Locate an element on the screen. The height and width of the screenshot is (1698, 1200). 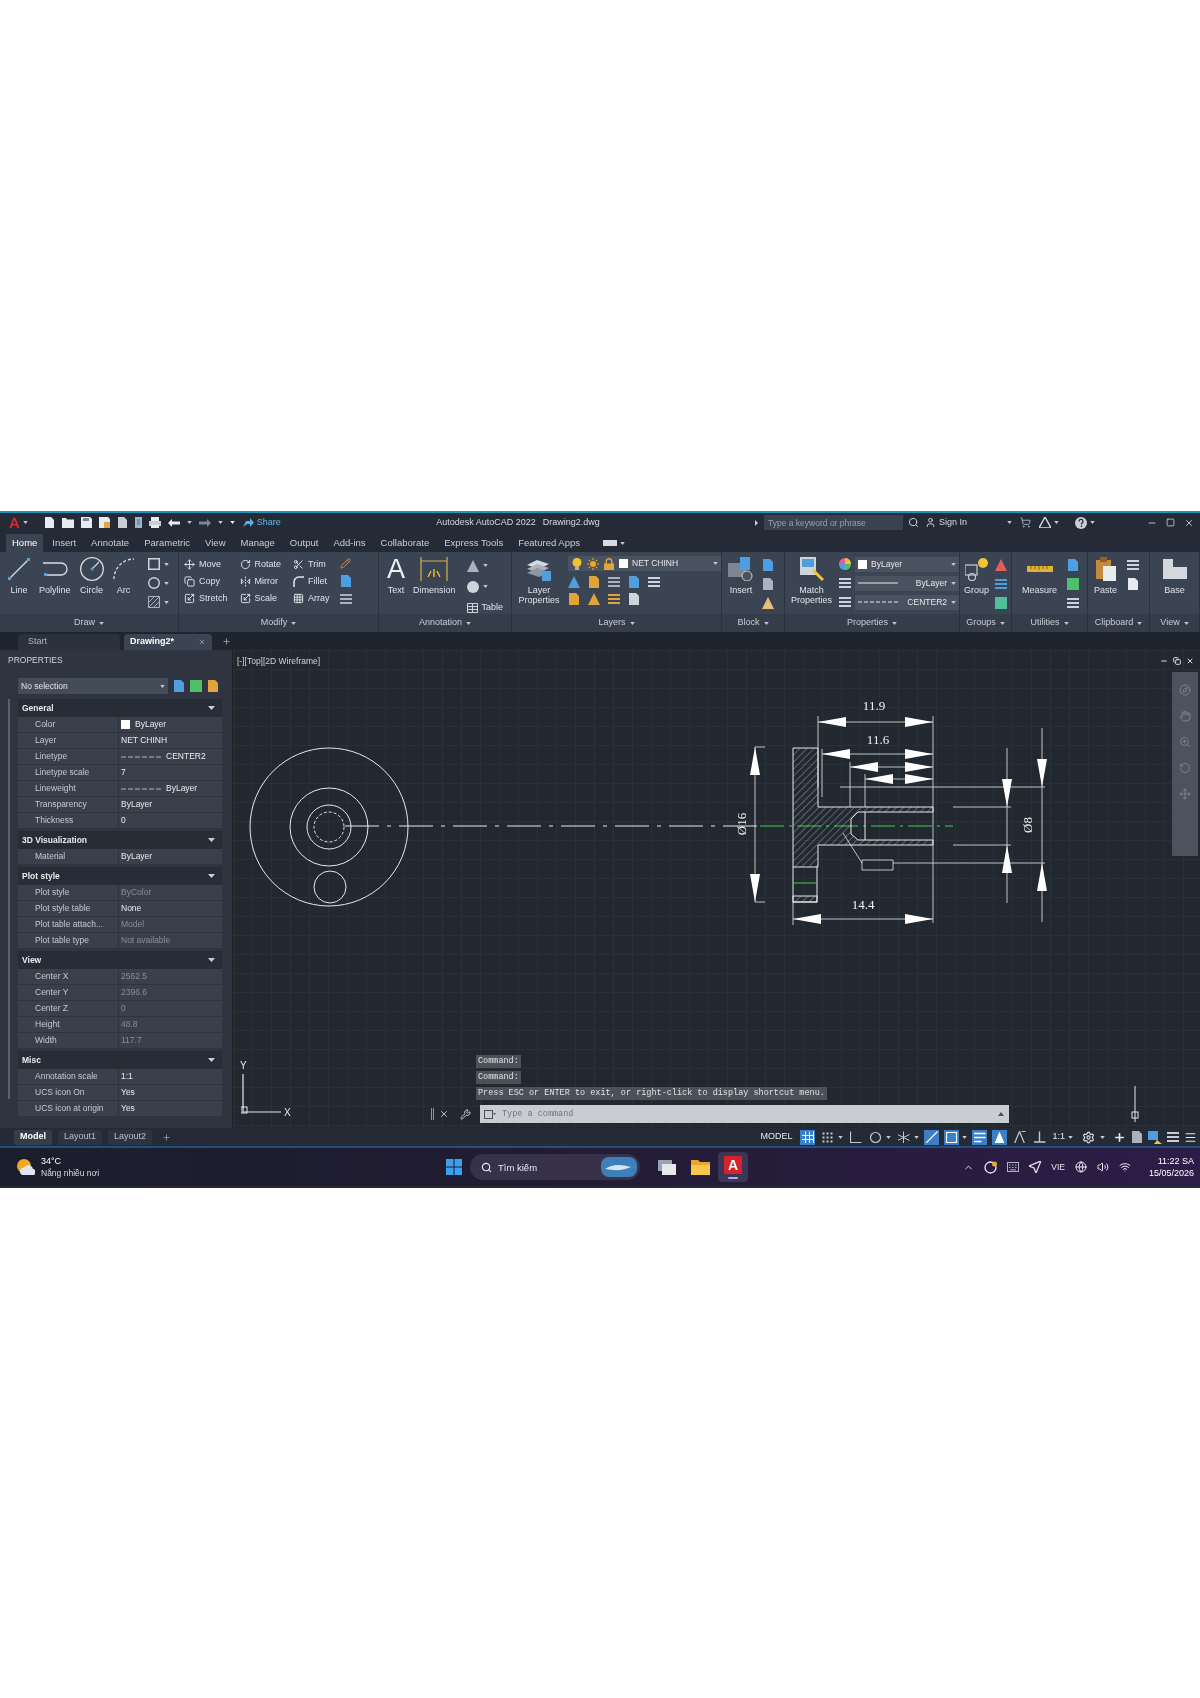
ribbon-tool-button: Match Properties is located at coordinates (811, 578).